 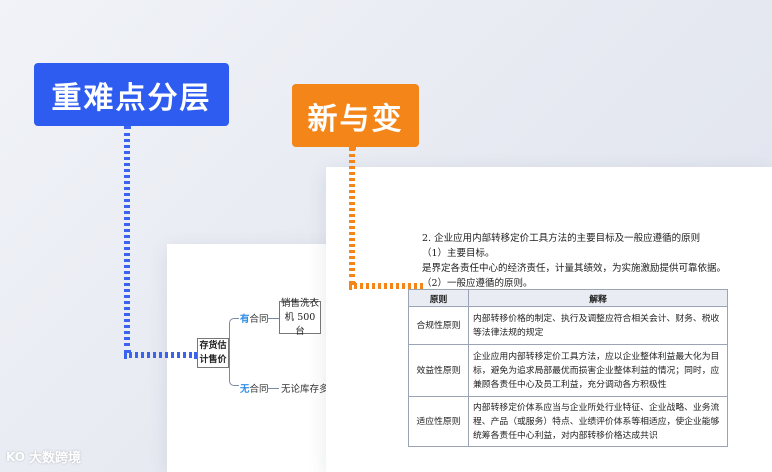 What do you see at coordinates (458, 253) in the screenshot?
I see `document-item-1: （1）主要目标。` at bounding box center [458, 253].